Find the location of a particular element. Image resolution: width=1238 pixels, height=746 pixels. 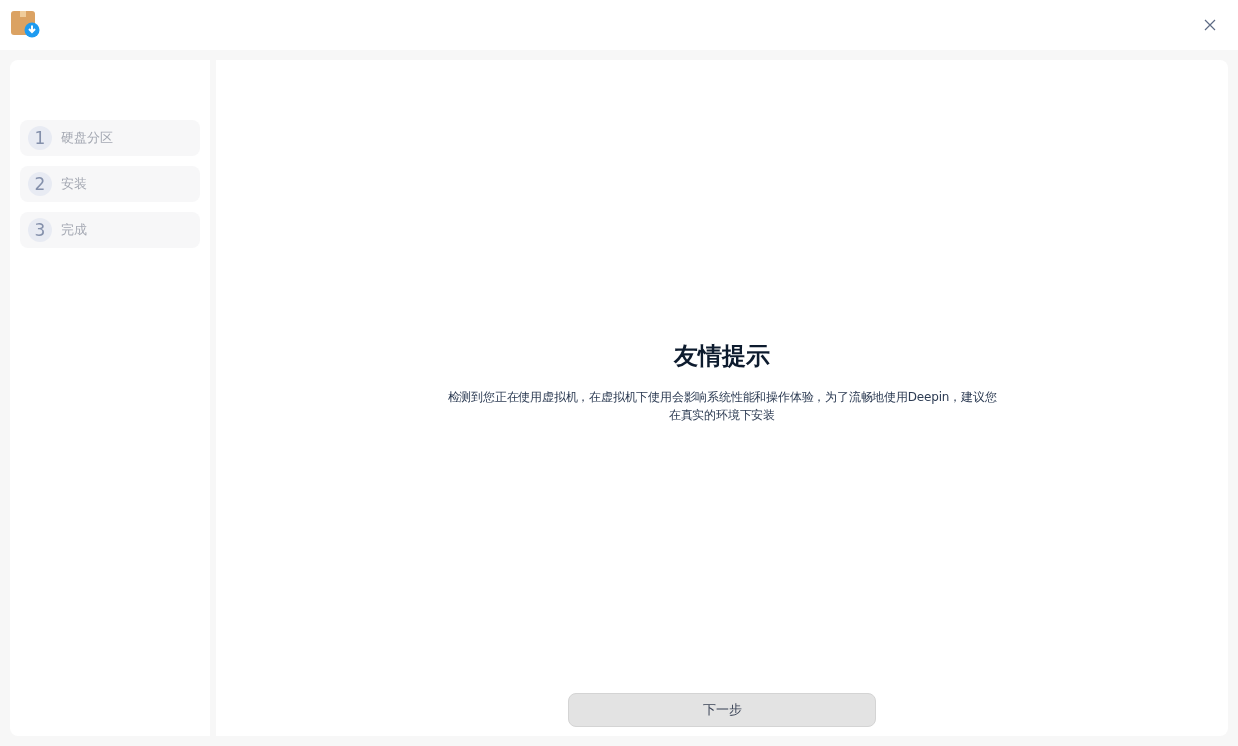

step-number: 2 is located at coordinates (40, 184).